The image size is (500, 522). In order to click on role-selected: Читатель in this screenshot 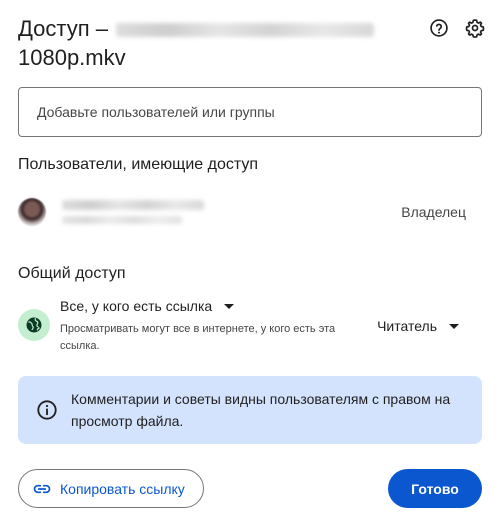, I will do `click(407, 326)`.